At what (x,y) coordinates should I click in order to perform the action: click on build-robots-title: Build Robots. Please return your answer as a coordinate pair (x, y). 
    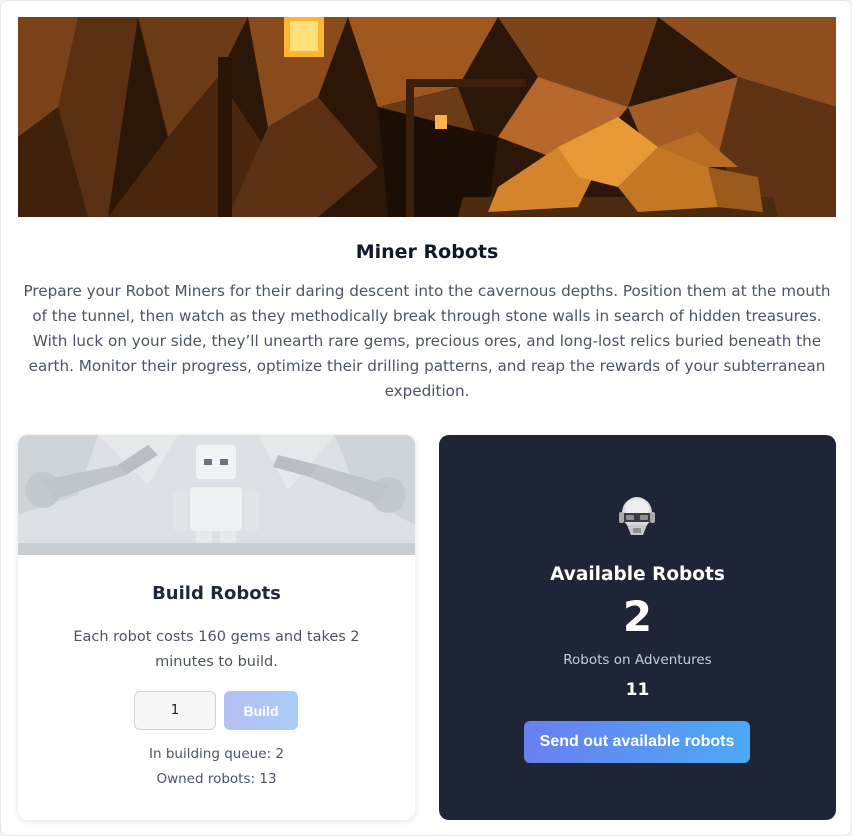
    Looking at the image, I should click on (216, 593).